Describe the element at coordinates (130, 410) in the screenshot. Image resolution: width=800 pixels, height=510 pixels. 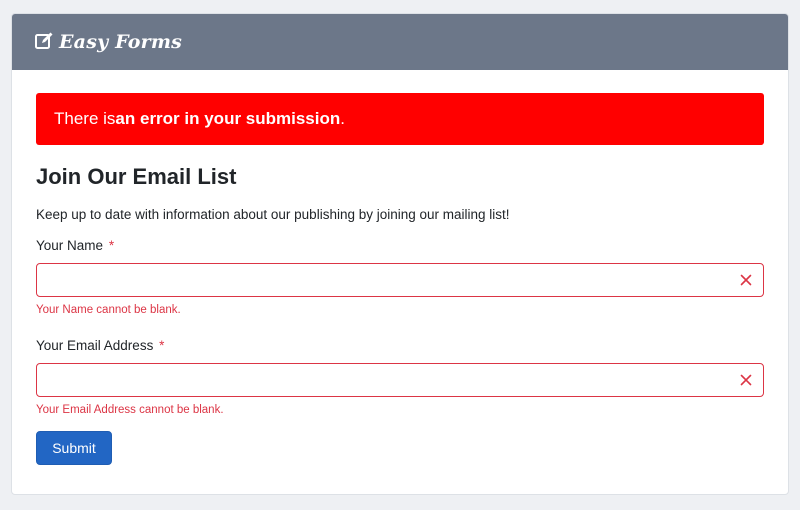
I see `email-error: Your Email Address cannot be blank.` at that location.